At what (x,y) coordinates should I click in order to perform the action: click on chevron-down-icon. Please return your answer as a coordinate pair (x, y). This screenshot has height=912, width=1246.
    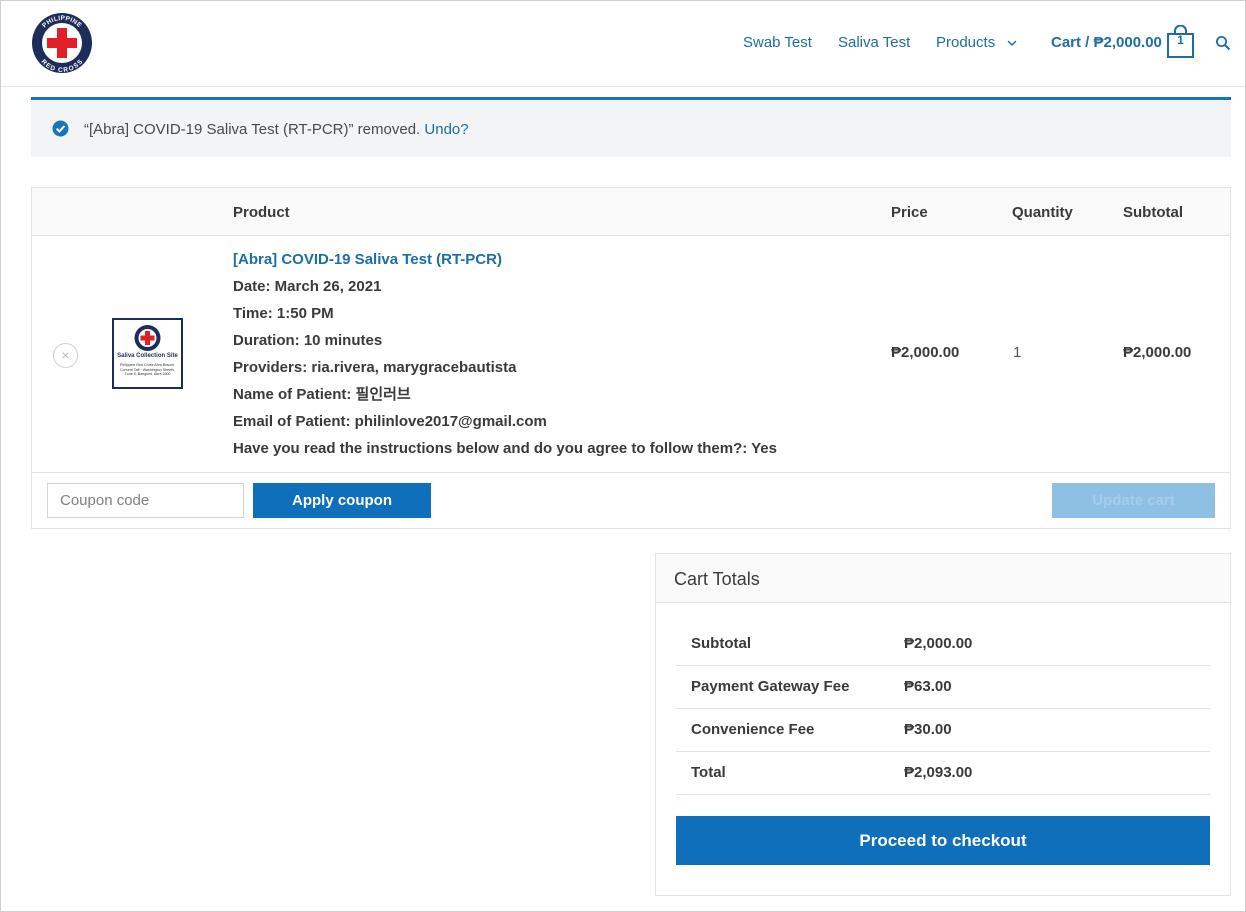
    Looking at the image, I should click on (1012, 43).